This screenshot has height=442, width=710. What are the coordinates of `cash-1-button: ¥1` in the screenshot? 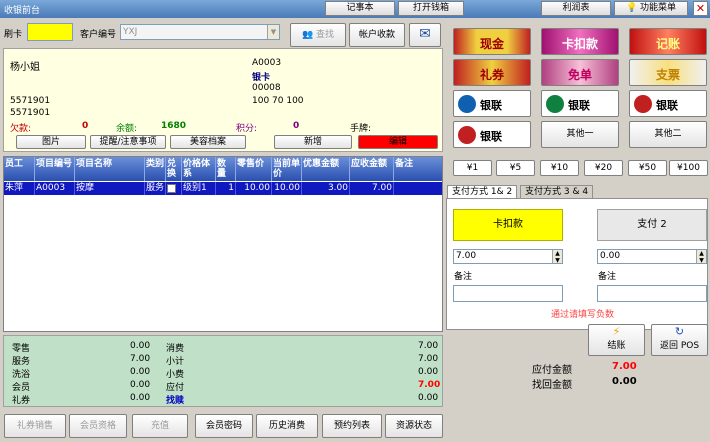 It's located at (472, 168).